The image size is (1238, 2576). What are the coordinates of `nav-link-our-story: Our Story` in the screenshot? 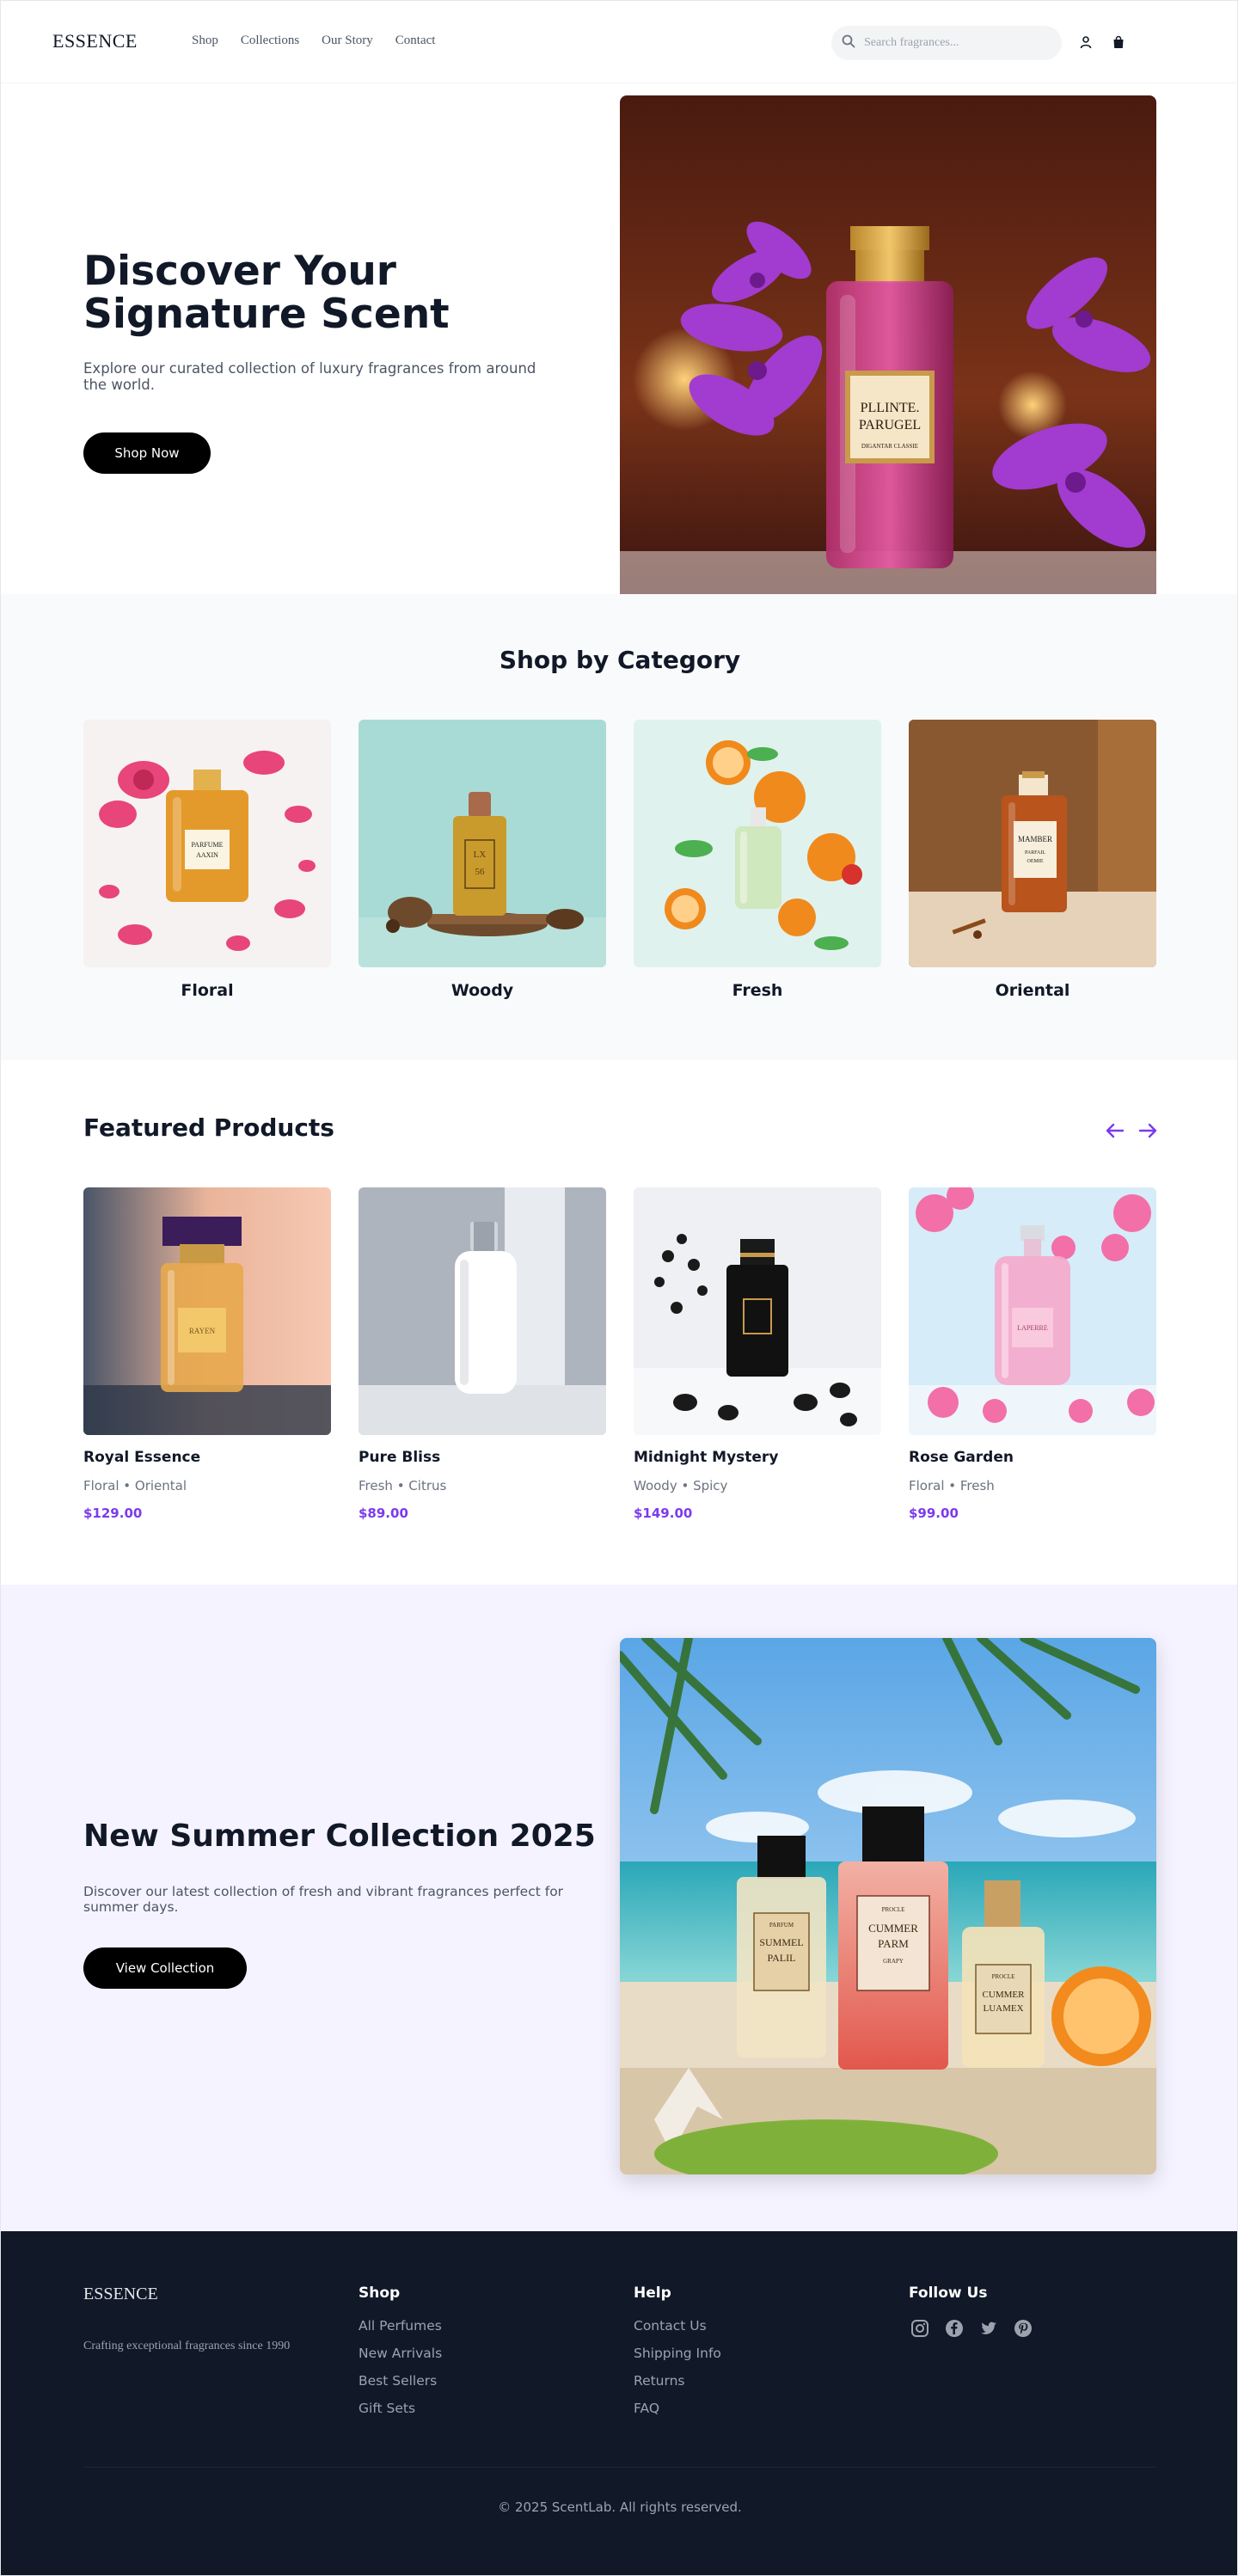 It's located at (348, 41).